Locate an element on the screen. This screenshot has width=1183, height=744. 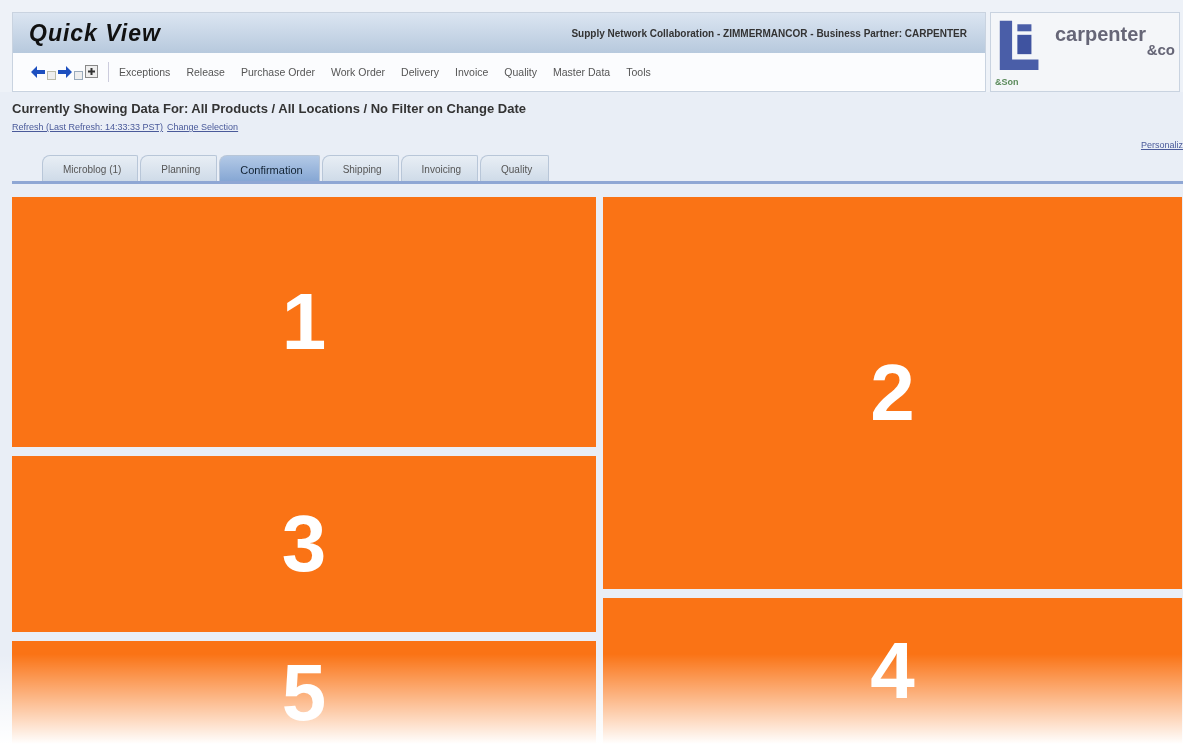
menu-item: Release is located at coordinates (205, 71).